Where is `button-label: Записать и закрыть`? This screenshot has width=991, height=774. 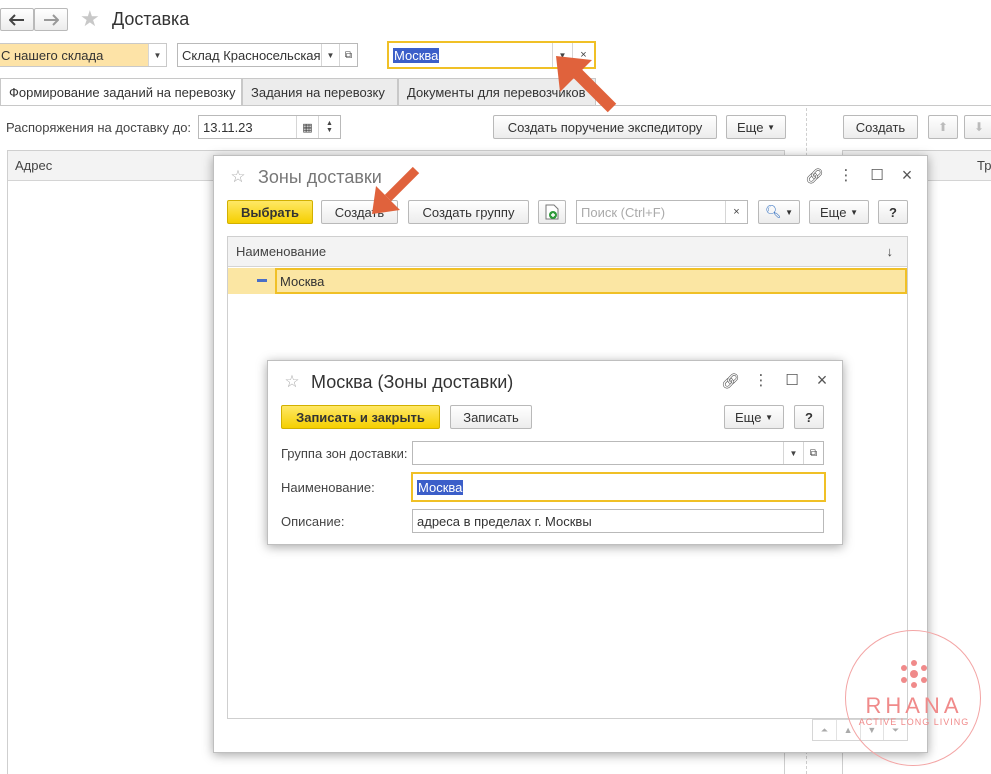
button-label: Записать и закрыть is located at coordinates (360, 417).